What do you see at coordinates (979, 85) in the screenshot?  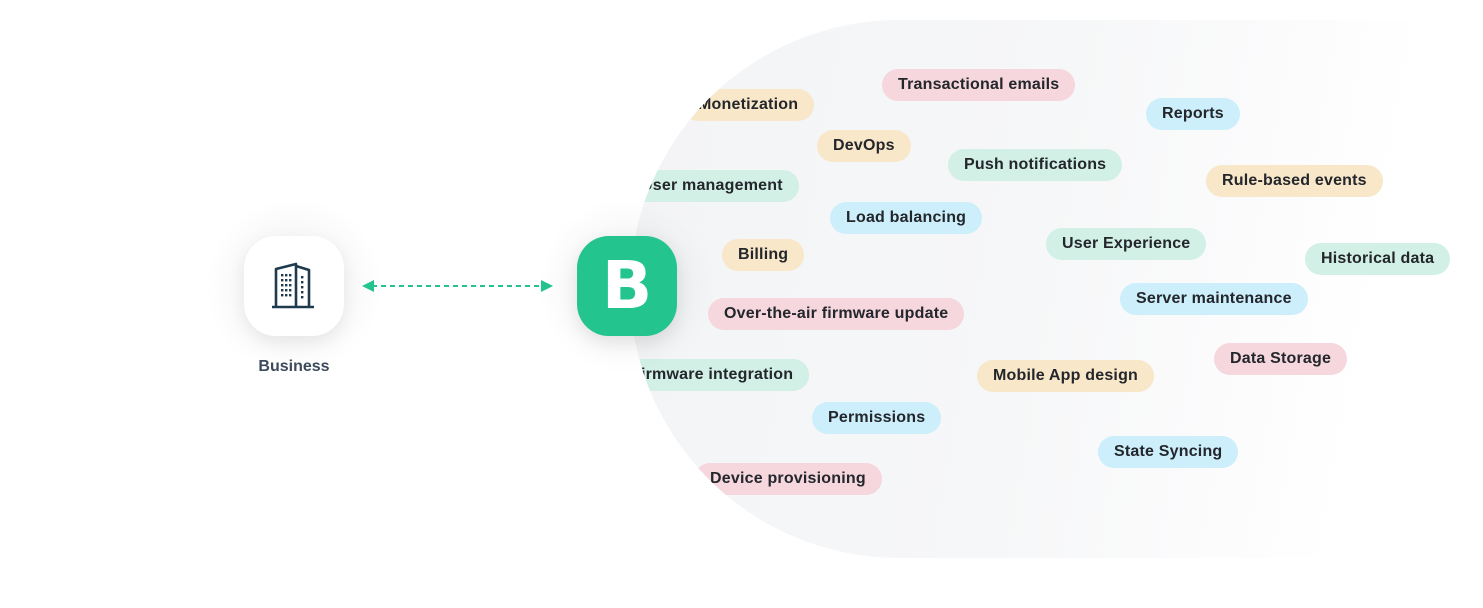 I see `tag-transactional-emails: Transactional emails` at bounding box center [979, 85].